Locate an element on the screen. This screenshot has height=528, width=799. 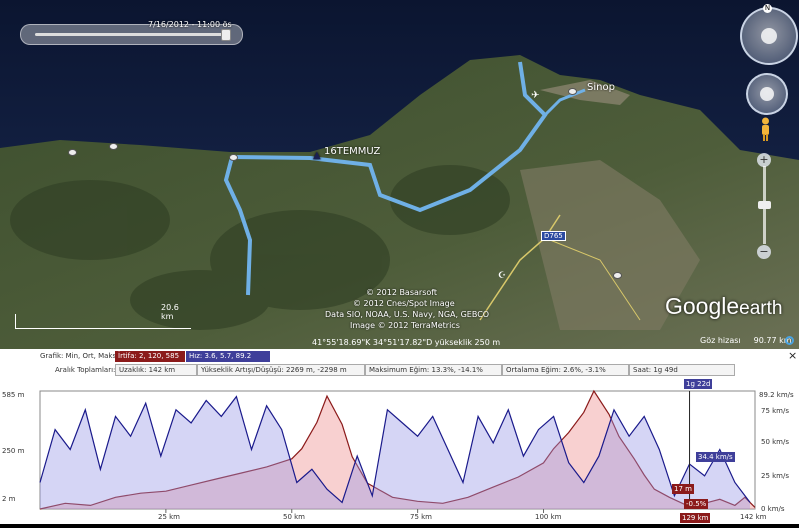
x-tick-label: 25 km is located at coordinates (169, 517).